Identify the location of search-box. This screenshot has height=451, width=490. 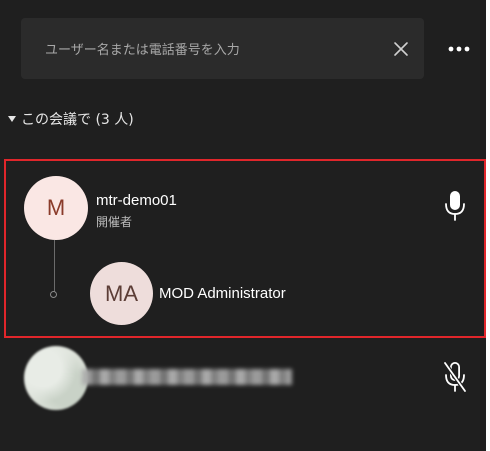
(222, 48).